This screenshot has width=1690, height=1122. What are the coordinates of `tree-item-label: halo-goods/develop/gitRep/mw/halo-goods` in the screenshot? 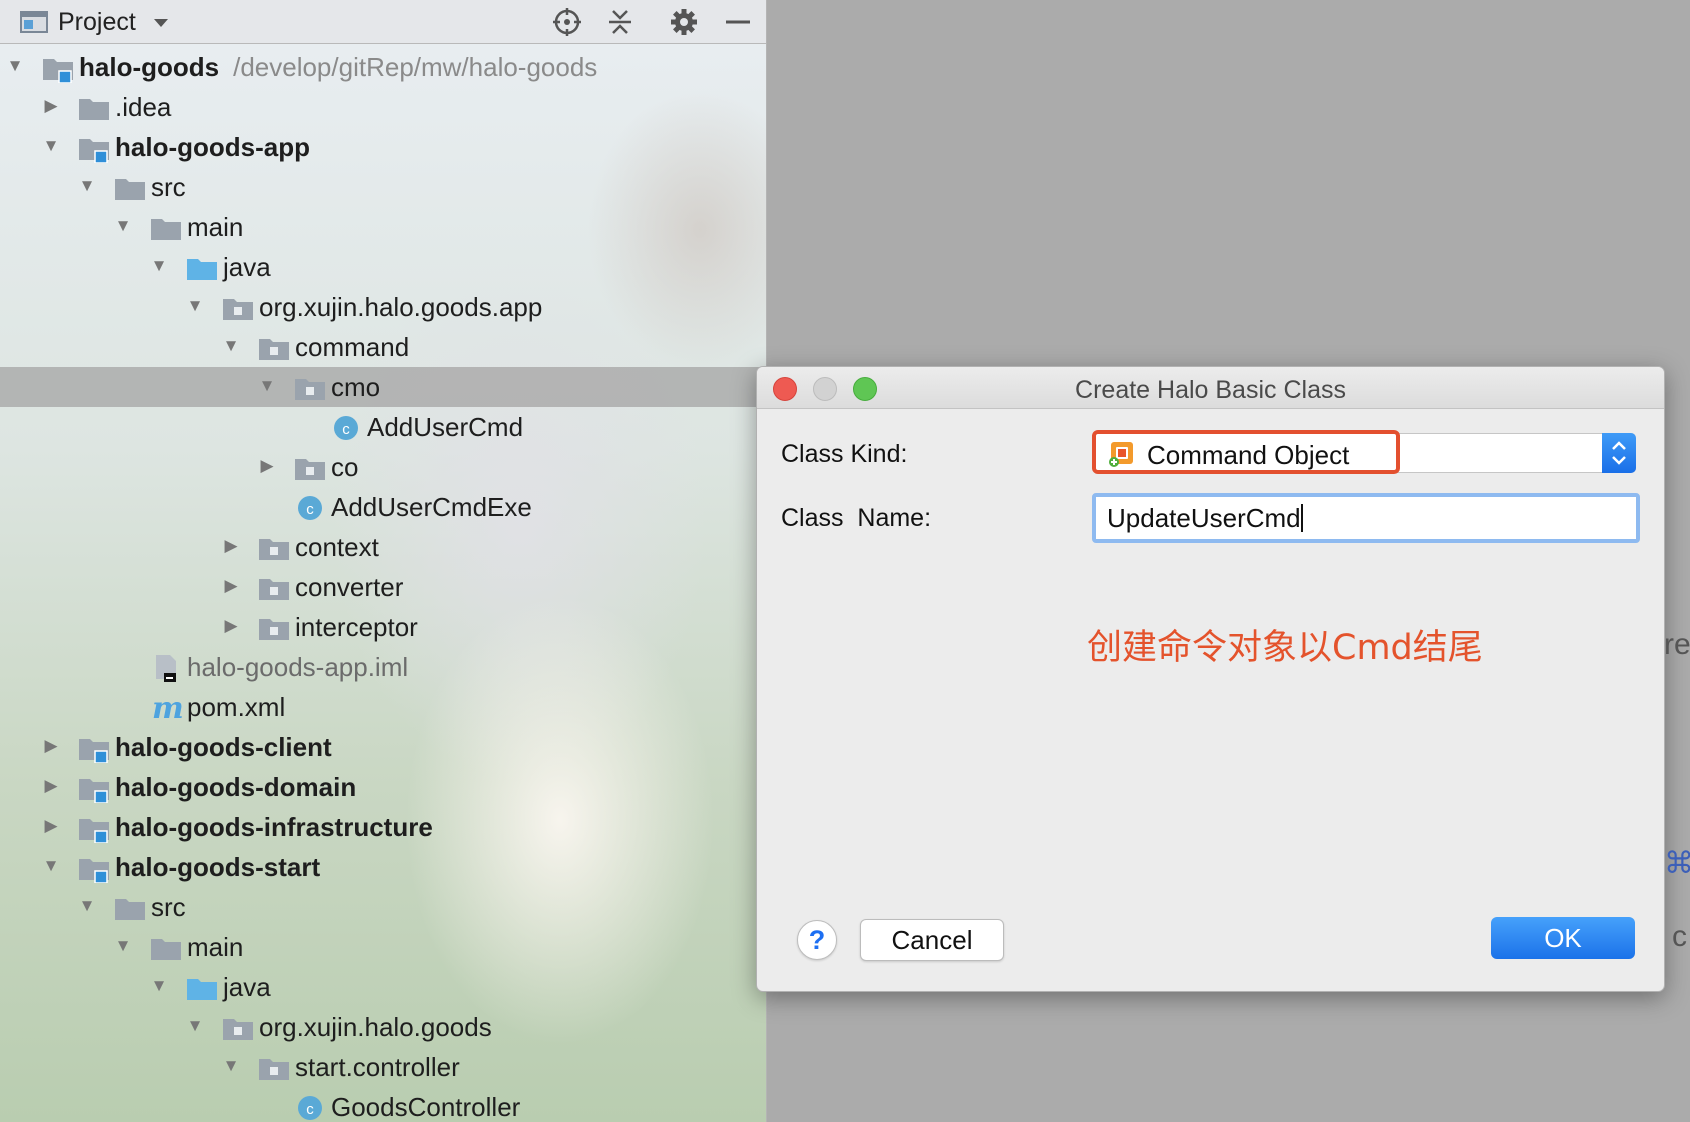 It's located at (338, 67).